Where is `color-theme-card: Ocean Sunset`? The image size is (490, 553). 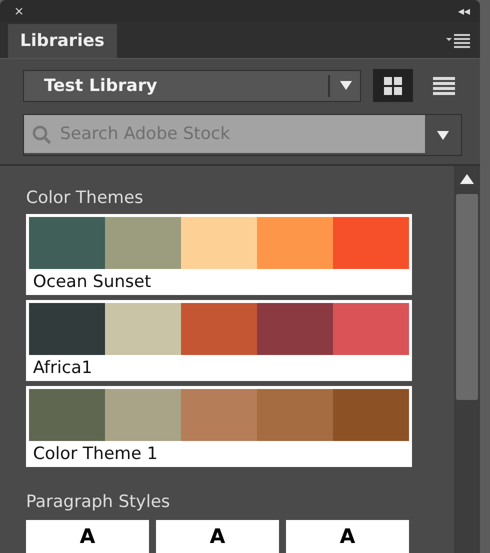 color-theme-card: Ocean Sunset is located at coordinates (219, 254).